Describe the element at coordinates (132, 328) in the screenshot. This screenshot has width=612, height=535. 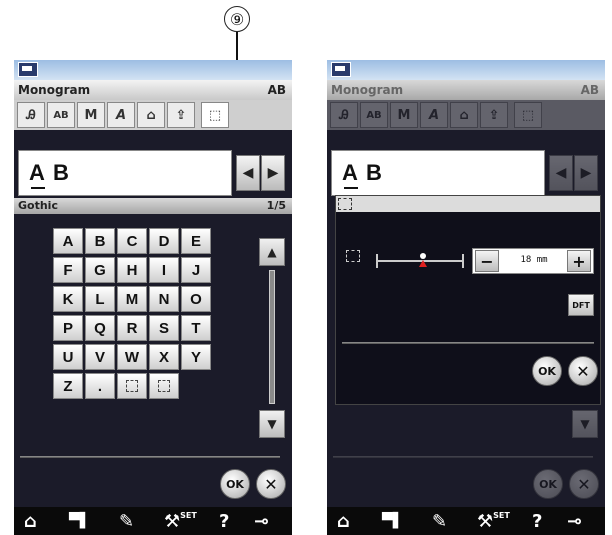
I see `key-r: R` at that location.